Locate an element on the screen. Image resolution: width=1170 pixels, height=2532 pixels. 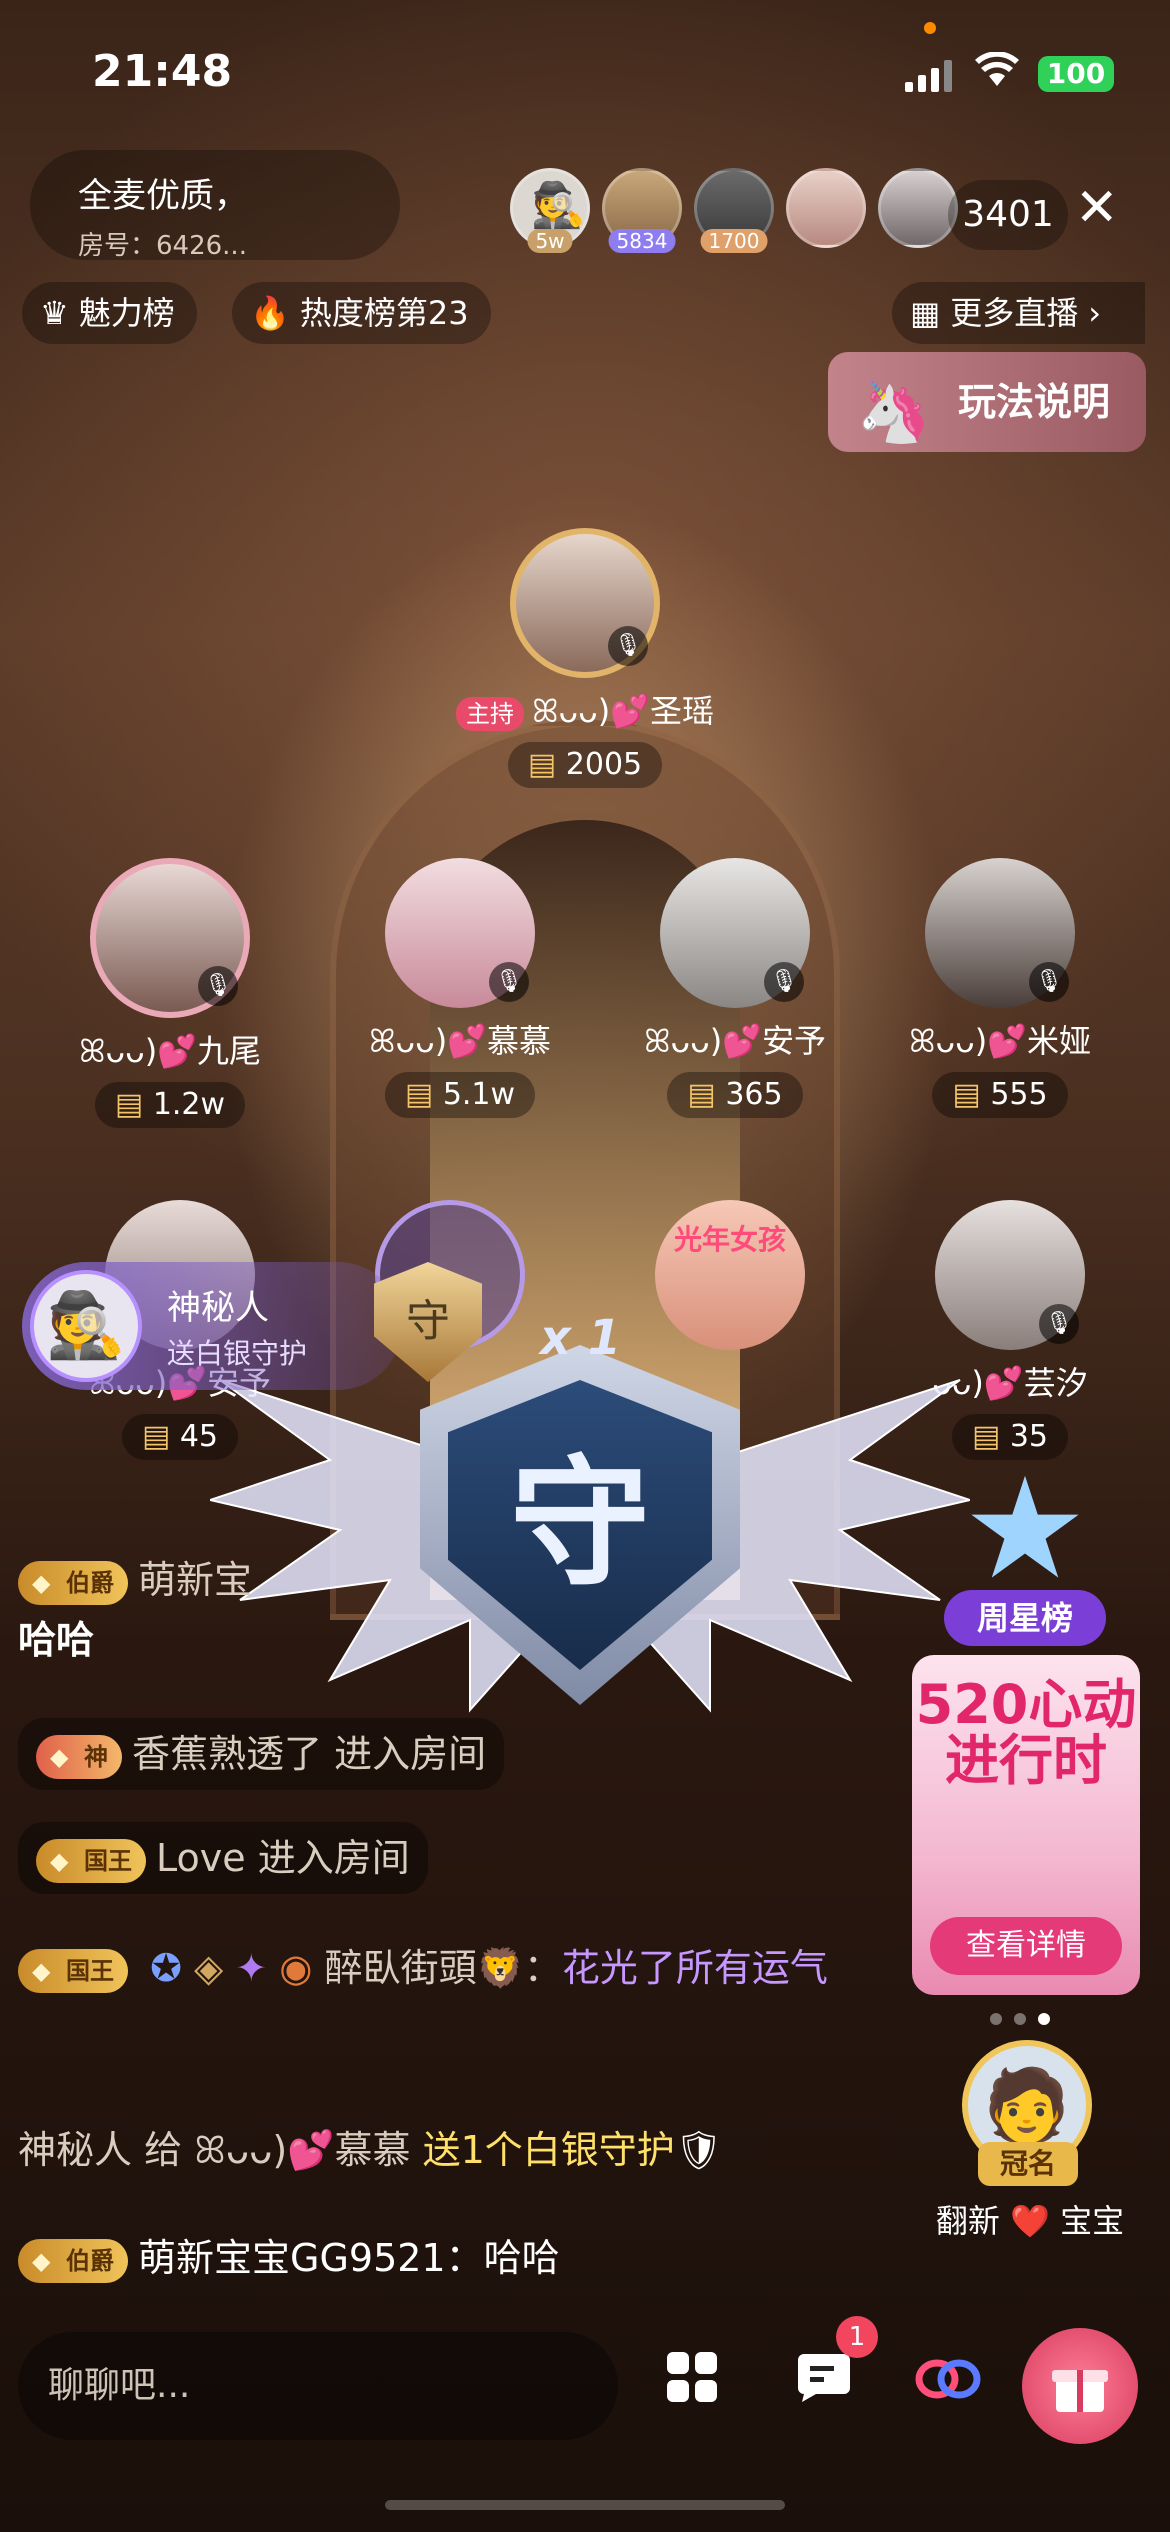
seat-name: ꕤᴗᴗ)💕安予 is located at coordinates (735, 1041).